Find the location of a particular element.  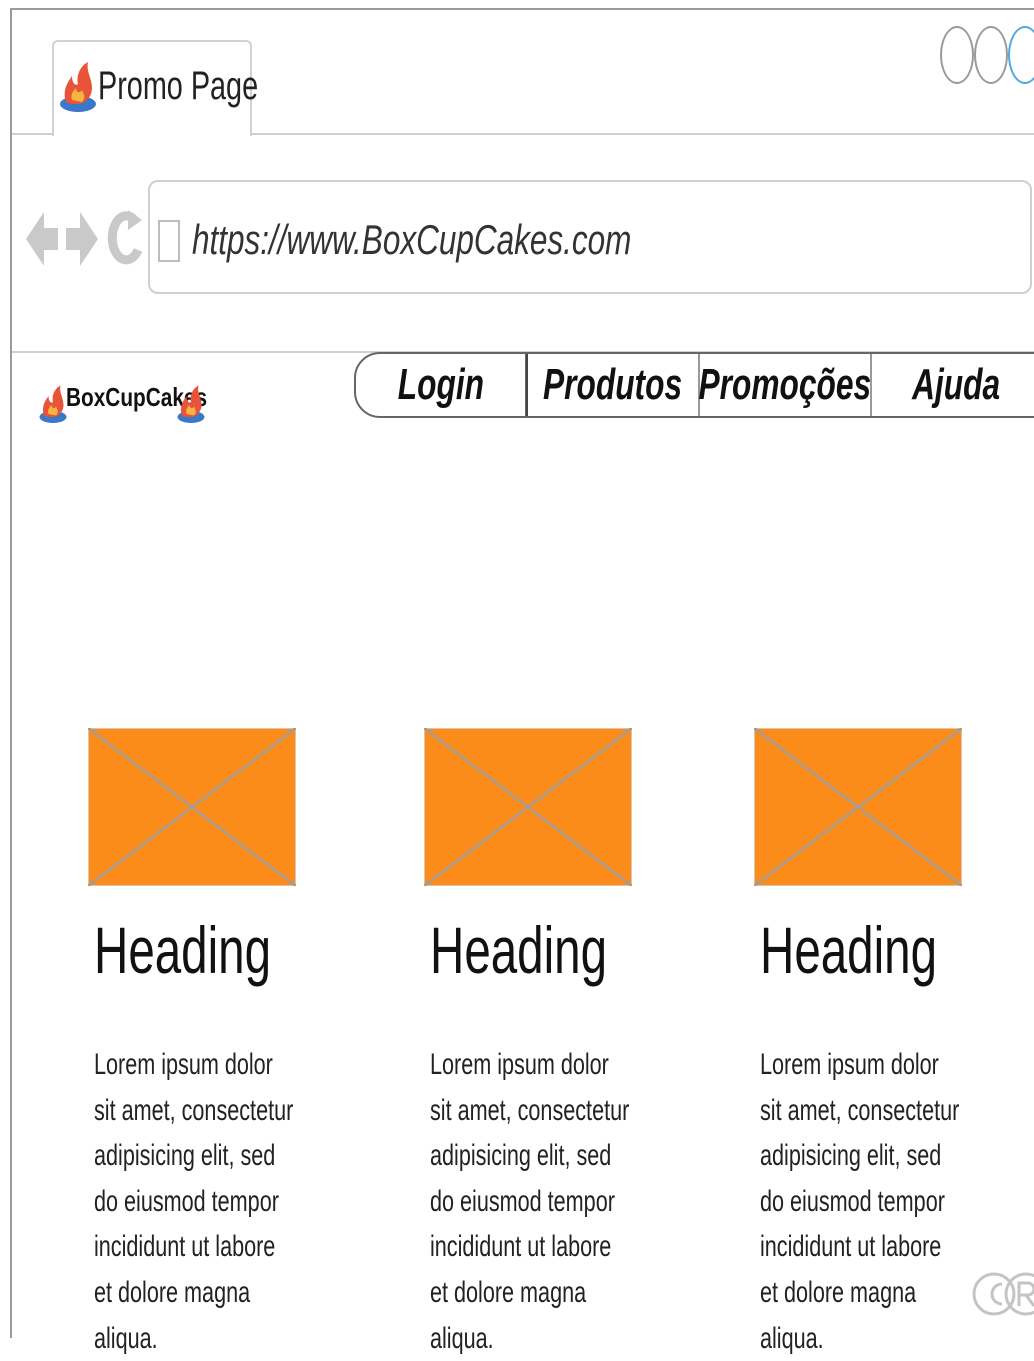

nav-produtos: Produtos is located at coordinates (614, 385).